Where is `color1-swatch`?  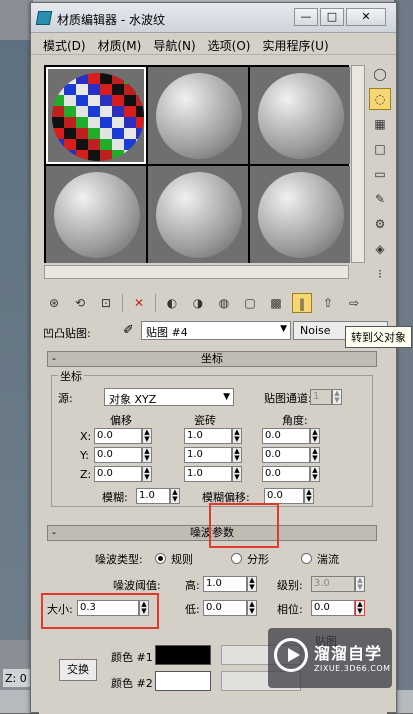 color1-swatch is located at coordinates (183, 655).